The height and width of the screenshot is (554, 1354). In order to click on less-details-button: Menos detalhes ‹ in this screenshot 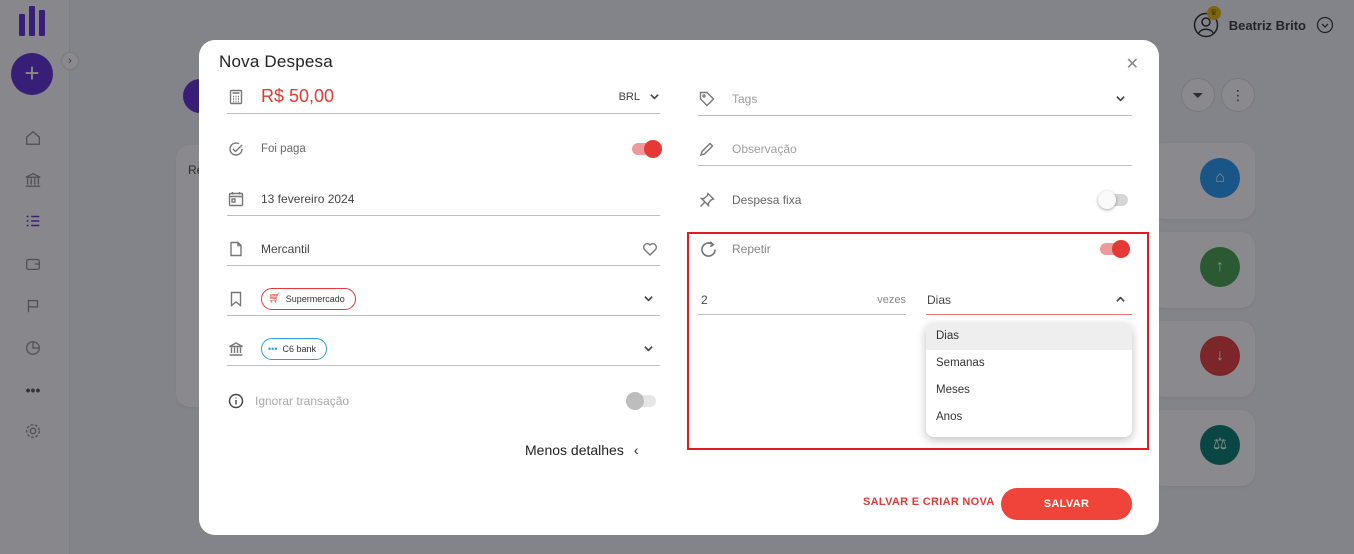, I will do `click(582, 450)`.